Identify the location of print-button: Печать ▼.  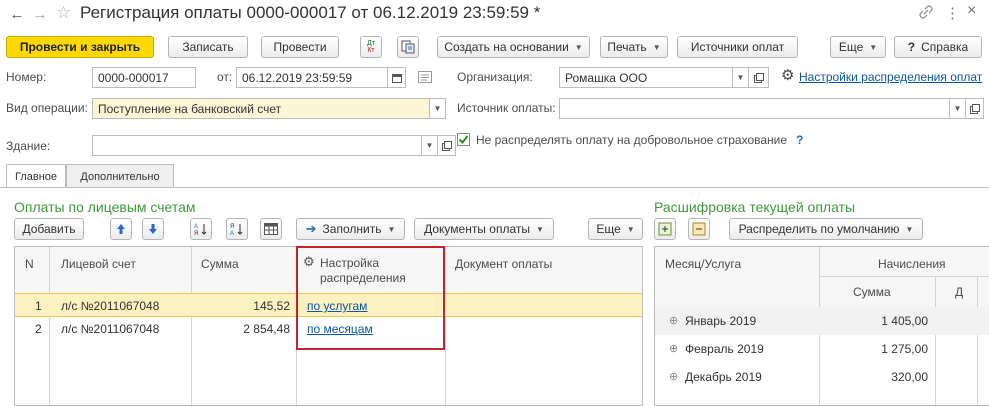
(634, 47).